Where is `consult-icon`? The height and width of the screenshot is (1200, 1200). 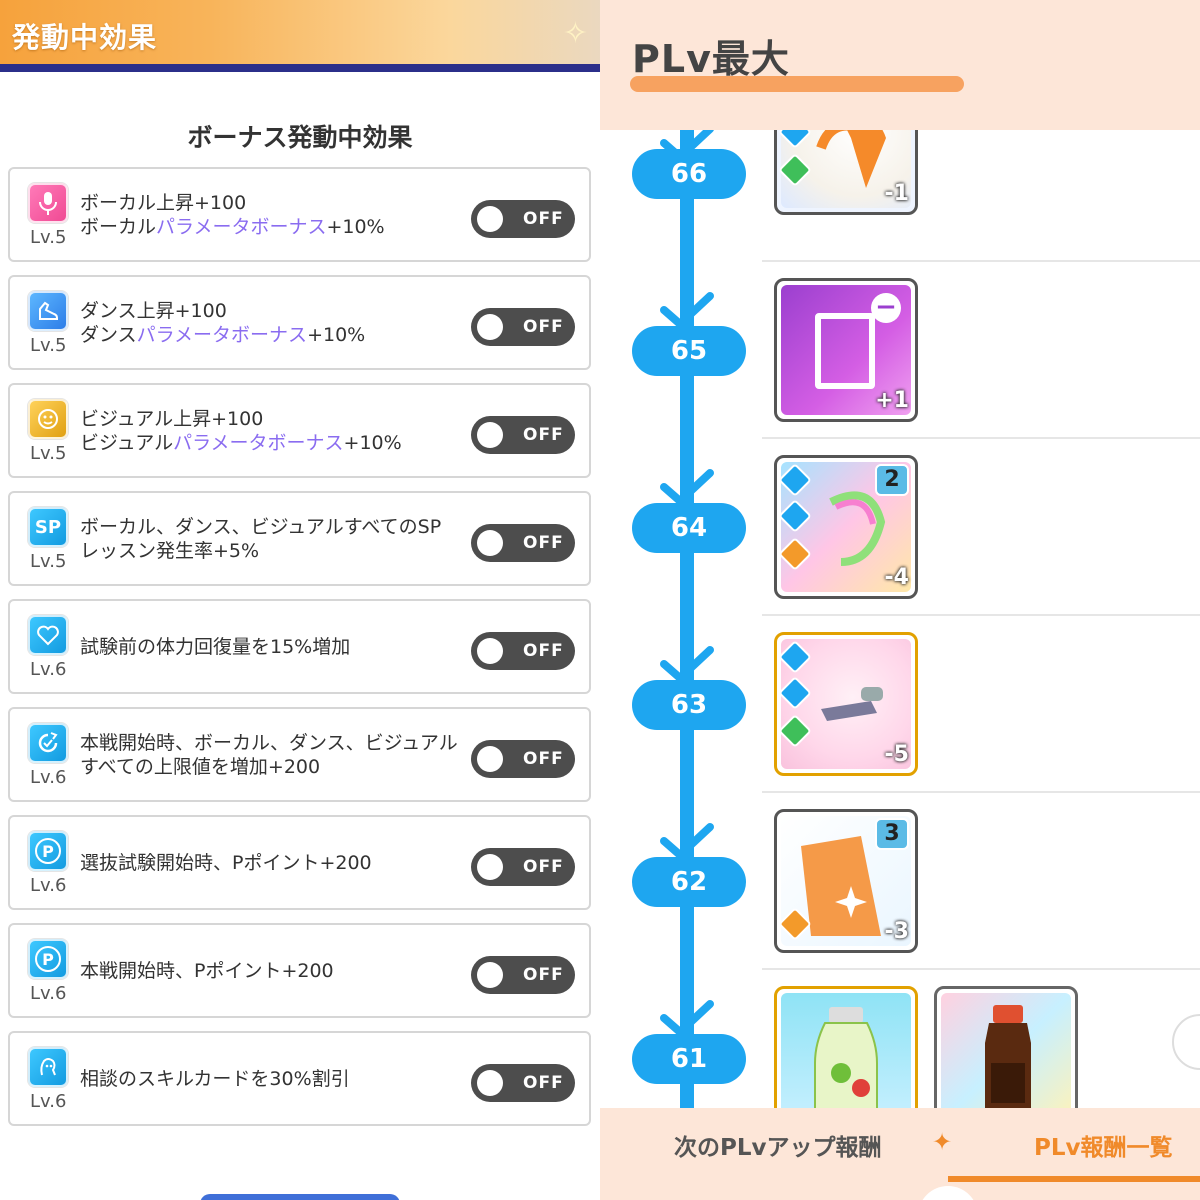 consult-icon is located at coordinates (48, 1067).